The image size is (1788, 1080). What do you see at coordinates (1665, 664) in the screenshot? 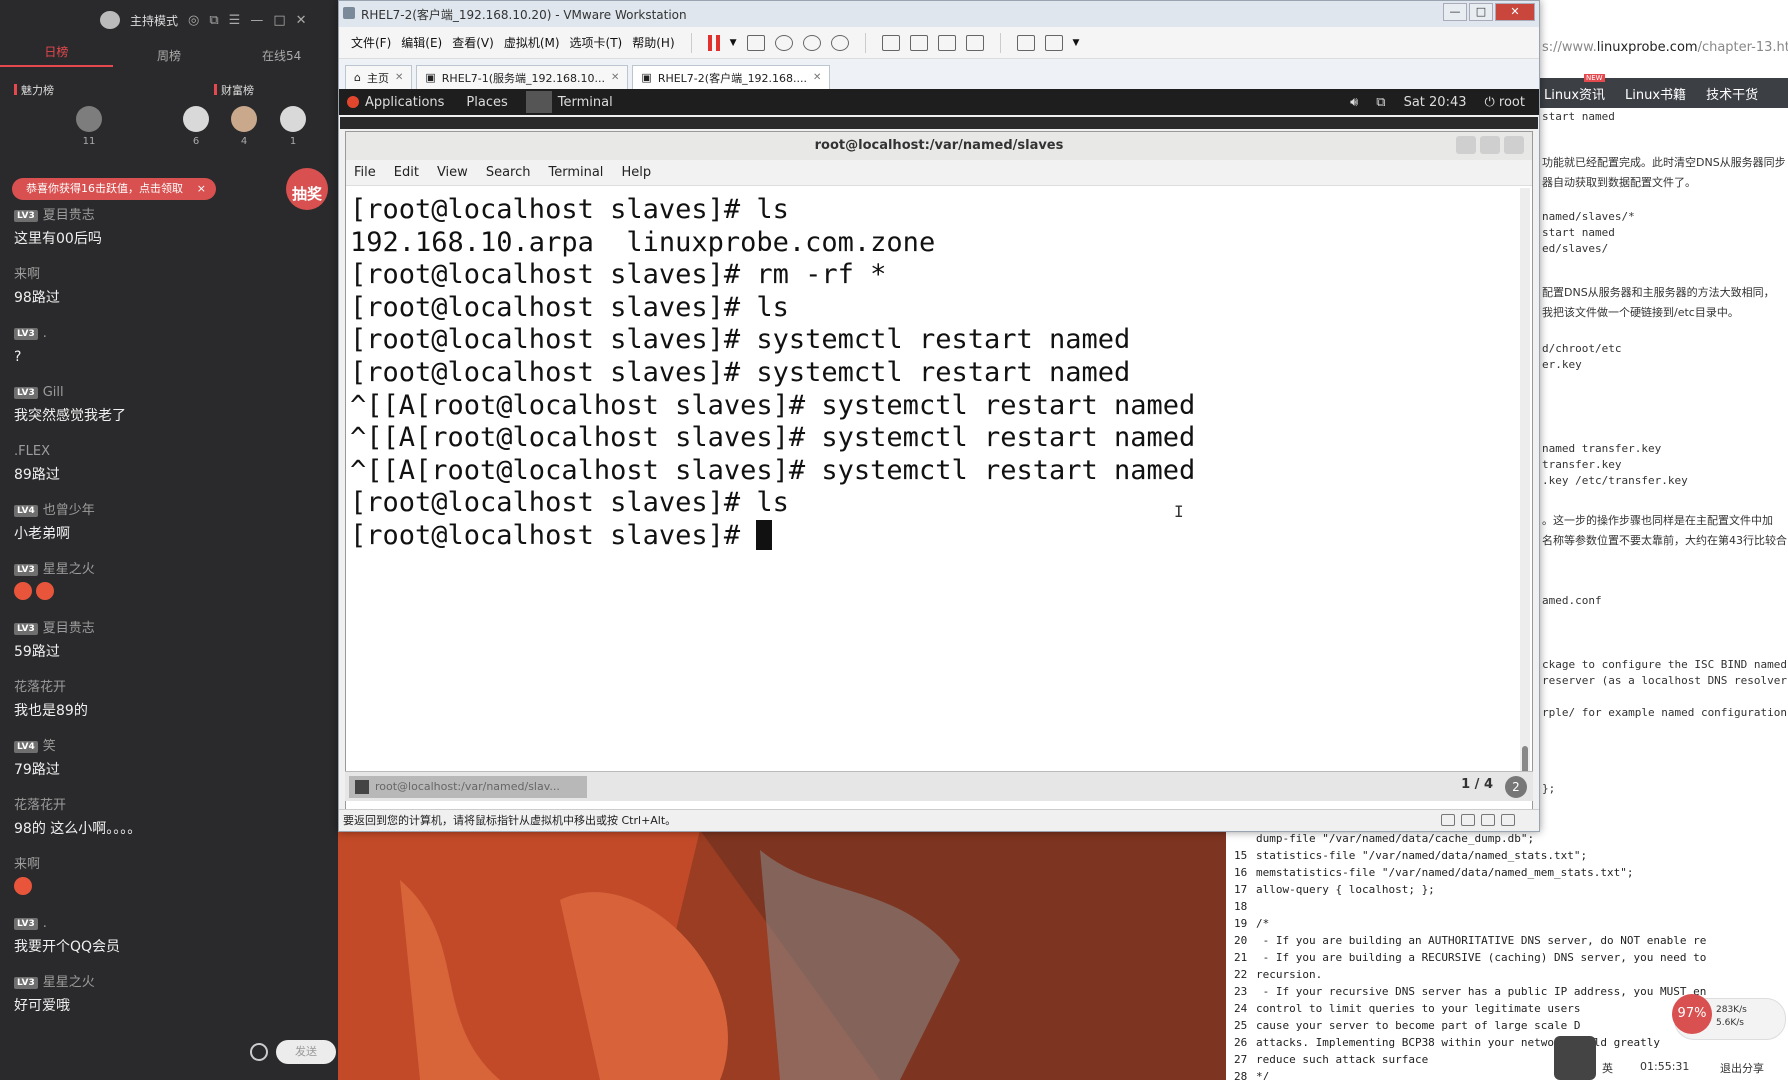
I see `article-line: ckage to configure the ISC BIND named` at bounding box center [1665, 664].